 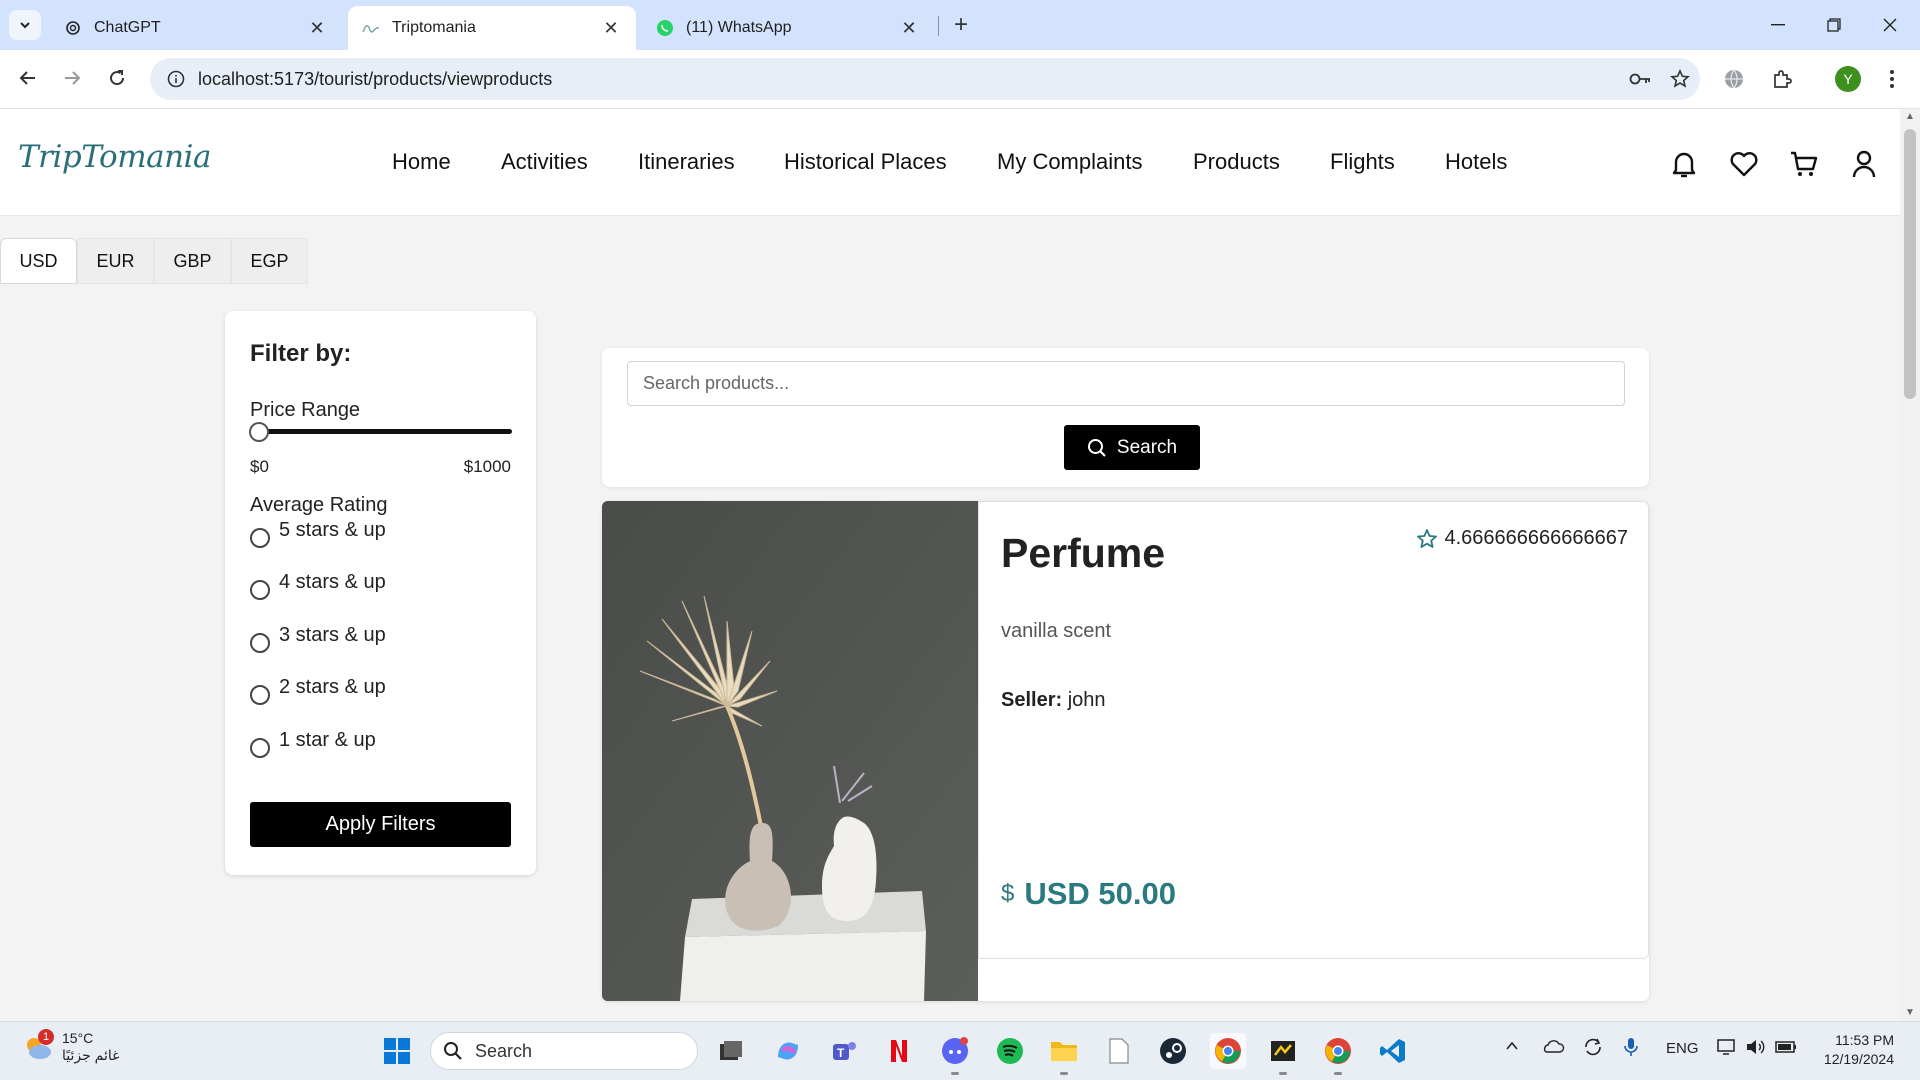 What do you see at coordinates (1859, 1050) in the screenshot?
I see `system-clock: 11:53 PM 12/19/2024` at bounding box center [1859, 1050].